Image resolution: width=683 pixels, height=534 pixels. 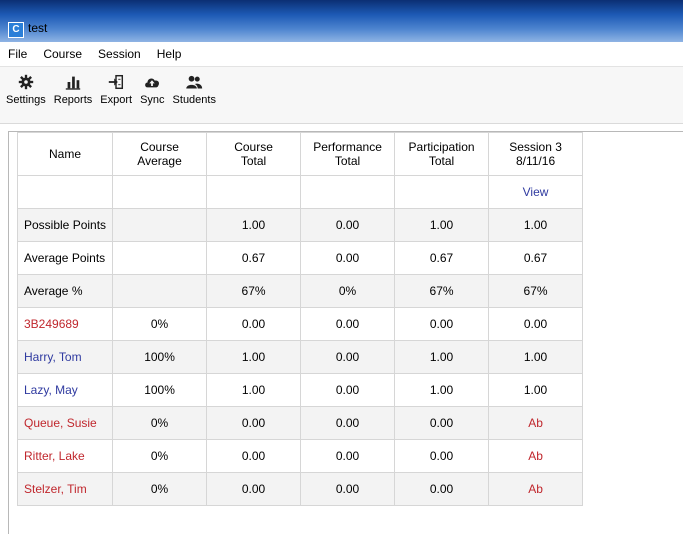 I want to click on table-row: Average Points 0.67 0.00 0.67 0.67, so click(x=300, y=258).